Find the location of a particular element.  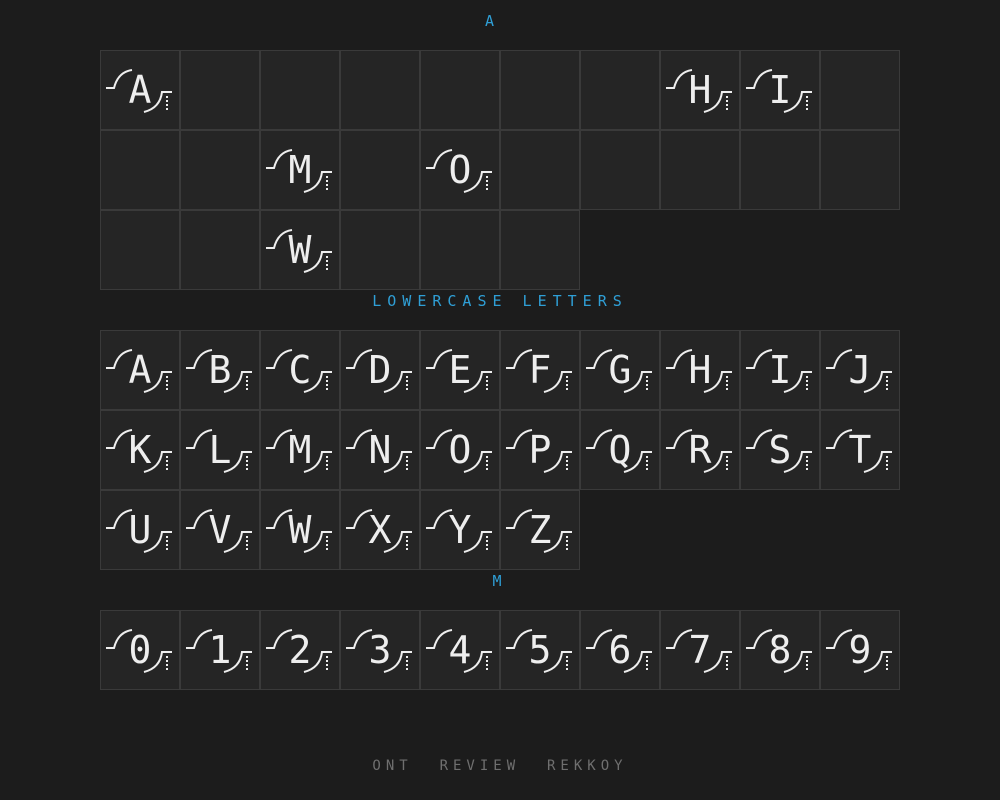

glyph-sample: B is located at coordinates (220, 370).